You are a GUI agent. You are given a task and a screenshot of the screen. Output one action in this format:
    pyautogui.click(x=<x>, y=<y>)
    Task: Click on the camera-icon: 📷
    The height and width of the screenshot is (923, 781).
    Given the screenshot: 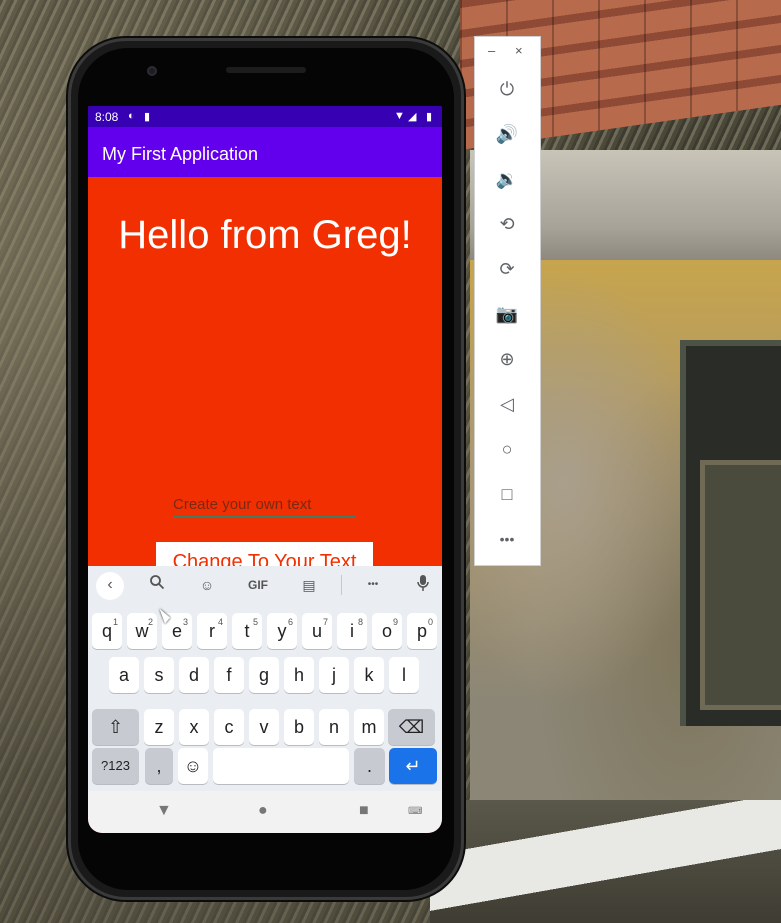 What is the action you would take?
    pyautogui.click(x=507, y=314)
    